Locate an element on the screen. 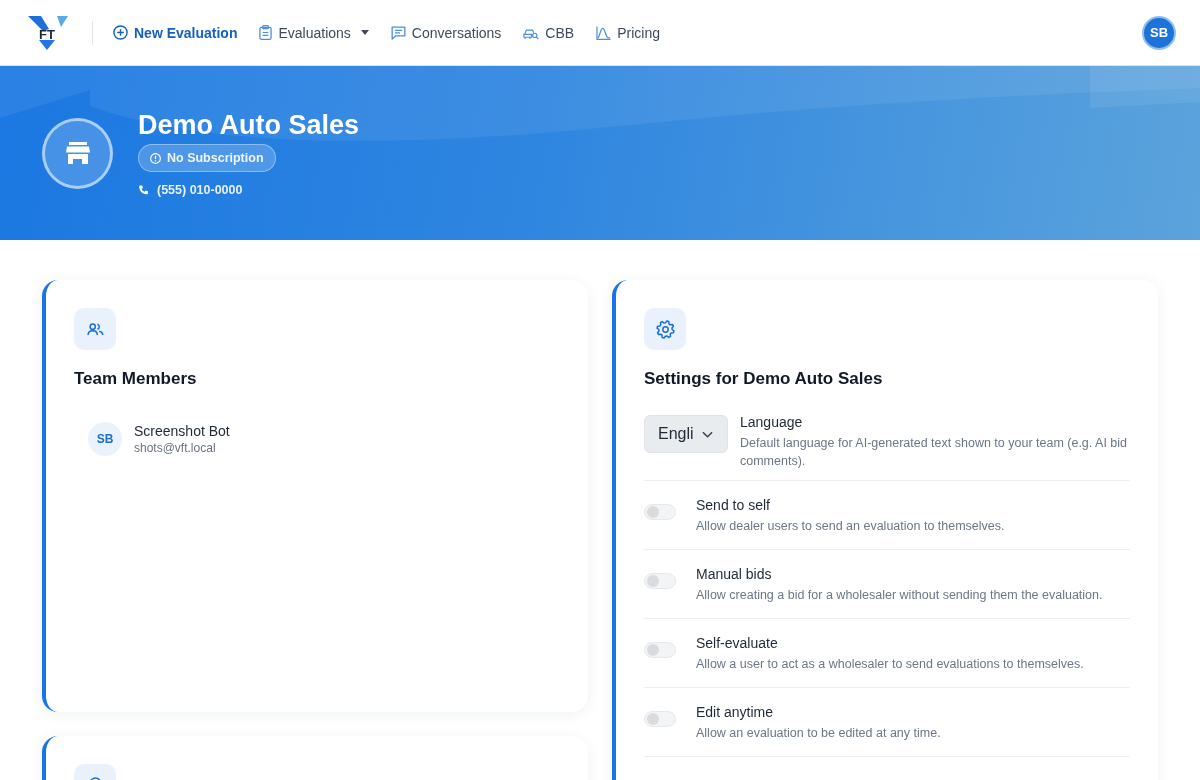 The image size is (1200, 780). member-email: shots@vft.local is located at coordinates (175, 448).